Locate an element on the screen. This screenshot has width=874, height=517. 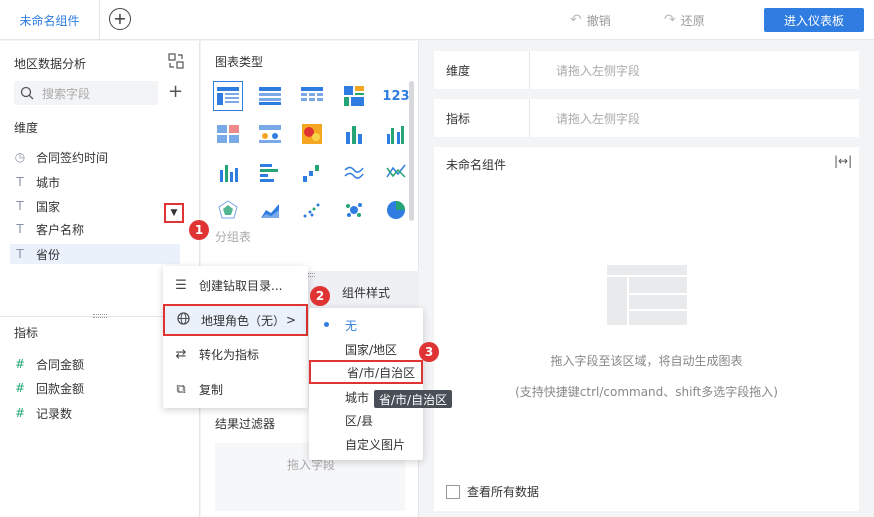
multi-value-table-icon is located at coordinates (228, 134).